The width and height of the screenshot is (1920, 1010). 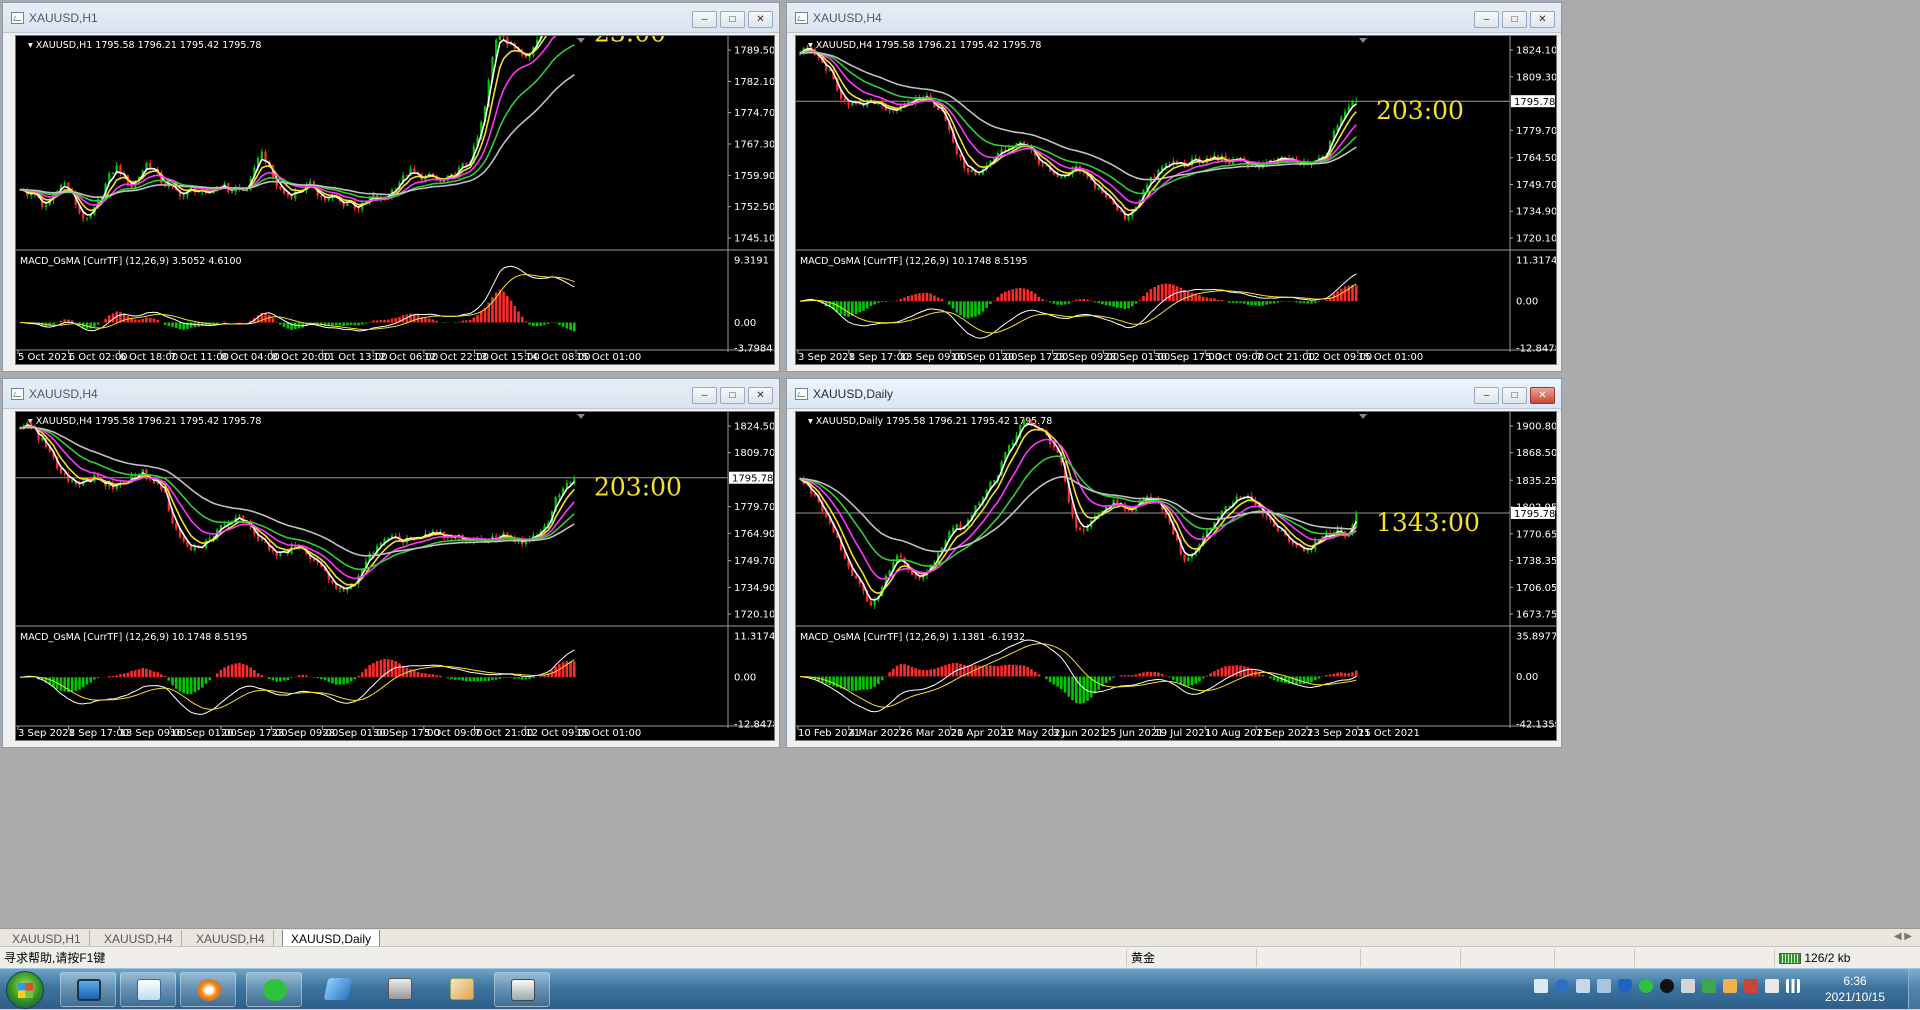 What do you see at coordinates (1709, 986) in the screenshot?
I see `sync-icon` at bounding box center [1709, 986].